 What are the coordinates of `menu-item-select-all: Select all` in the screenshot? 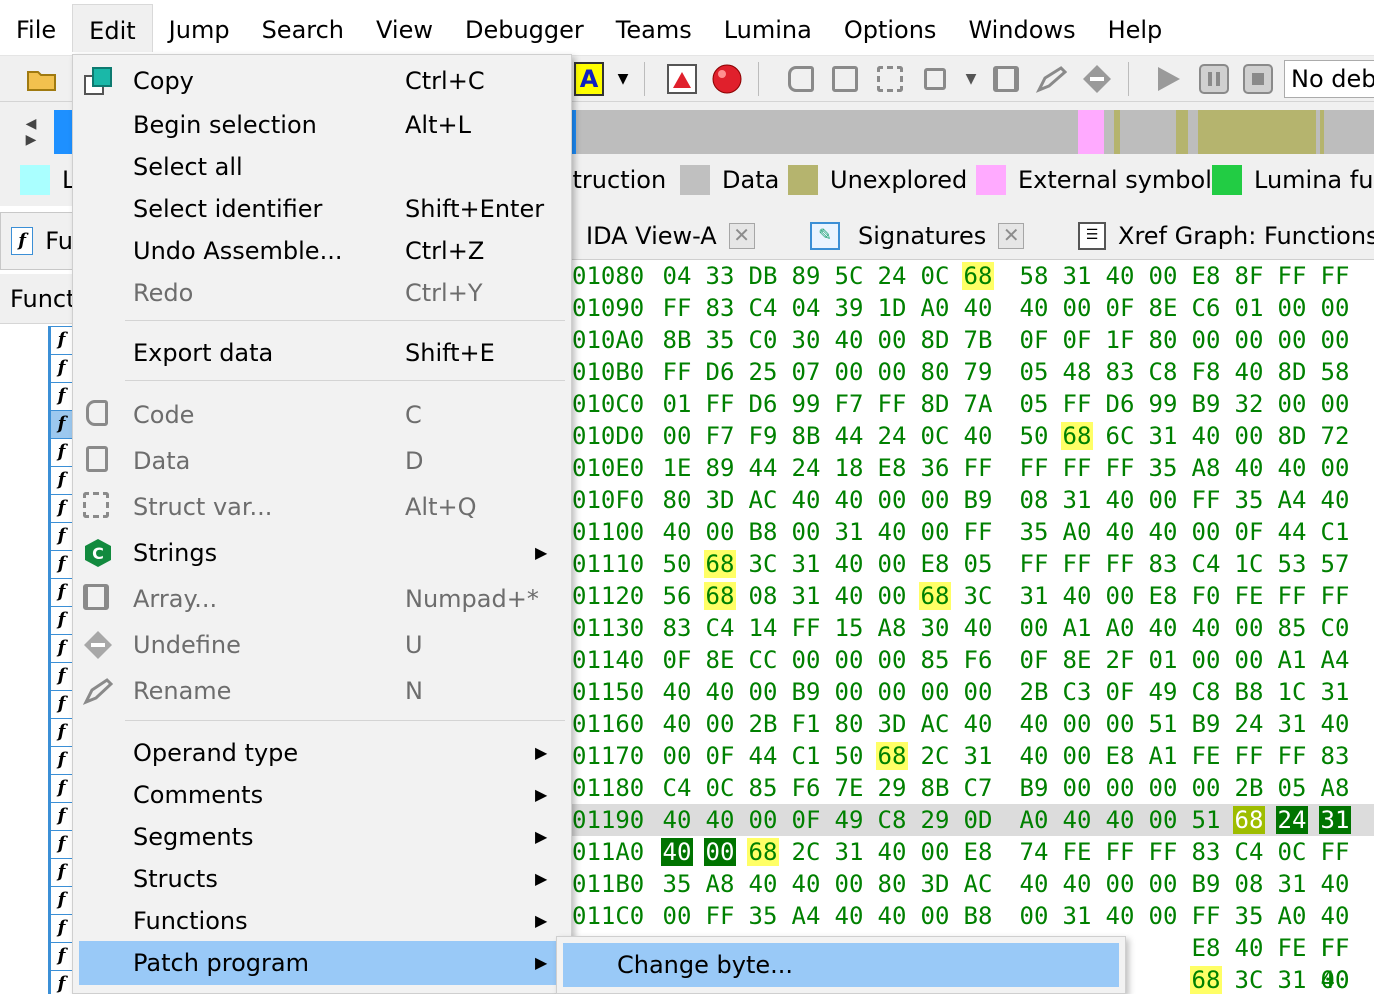 It's located at (322, 167).